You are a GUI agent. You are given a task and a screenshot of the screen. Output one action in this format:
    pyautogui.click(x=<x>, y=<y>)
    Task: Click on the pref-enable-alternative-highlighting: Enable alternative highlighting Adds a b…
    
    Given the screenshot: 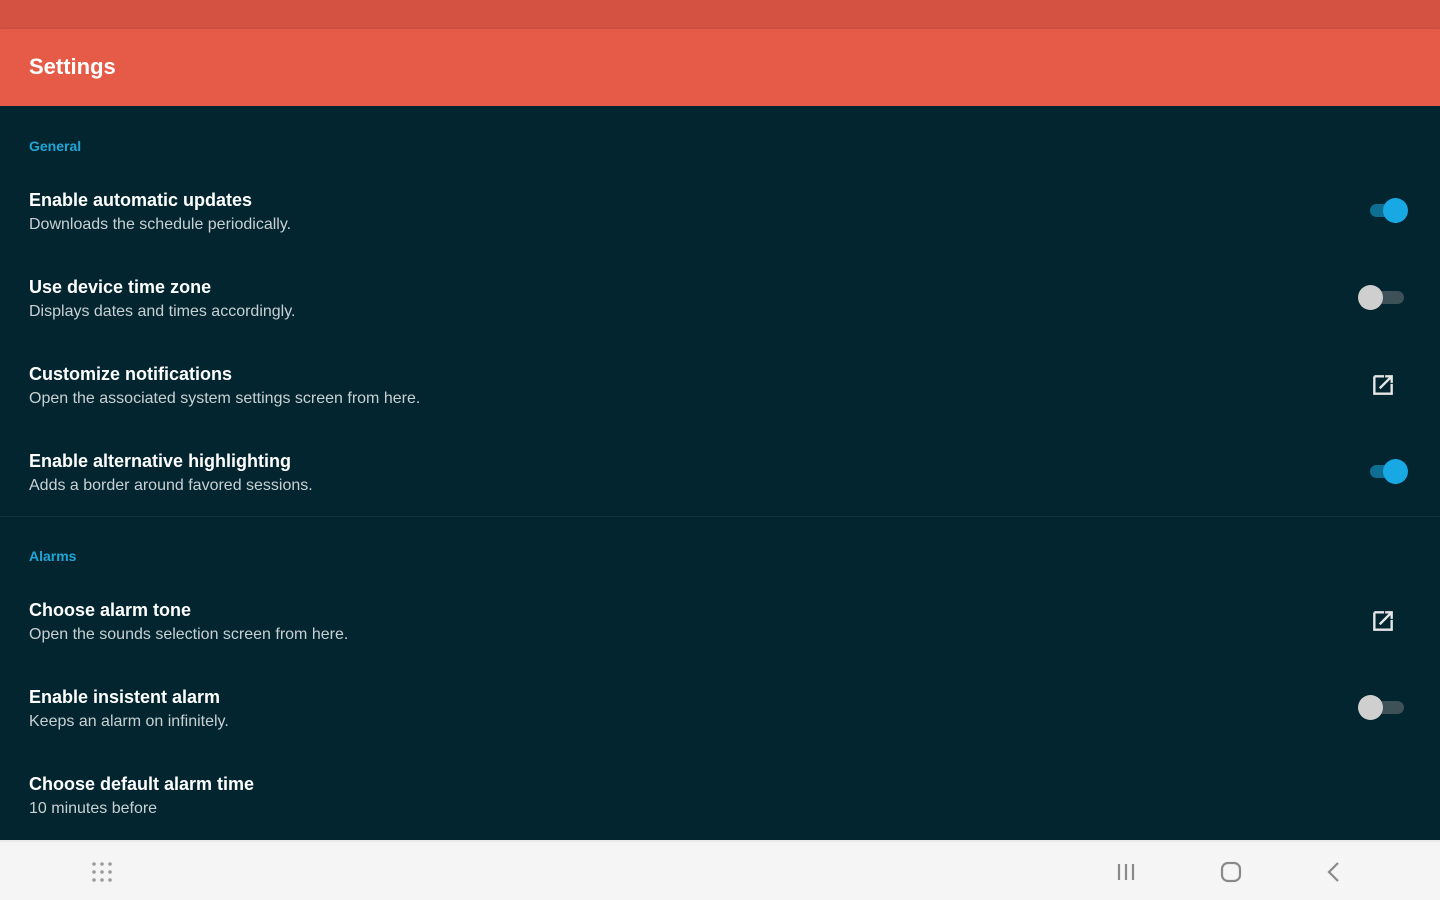 What is the action you would take?
    pyautogui.click(x=720, y=494)
    